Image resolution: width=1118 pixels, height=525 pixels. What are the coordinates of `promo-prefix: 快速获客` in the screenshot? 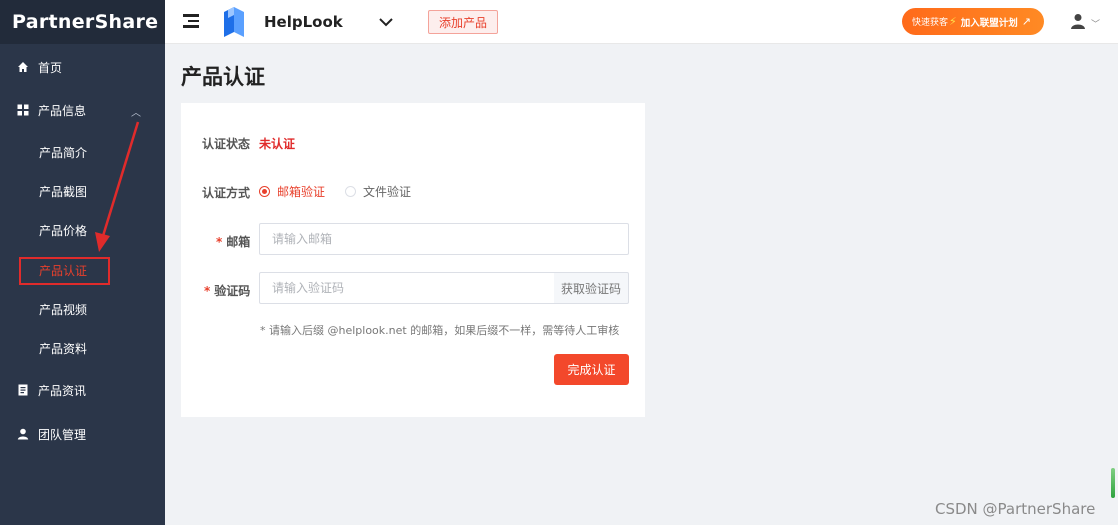 It's located at (930, 23).